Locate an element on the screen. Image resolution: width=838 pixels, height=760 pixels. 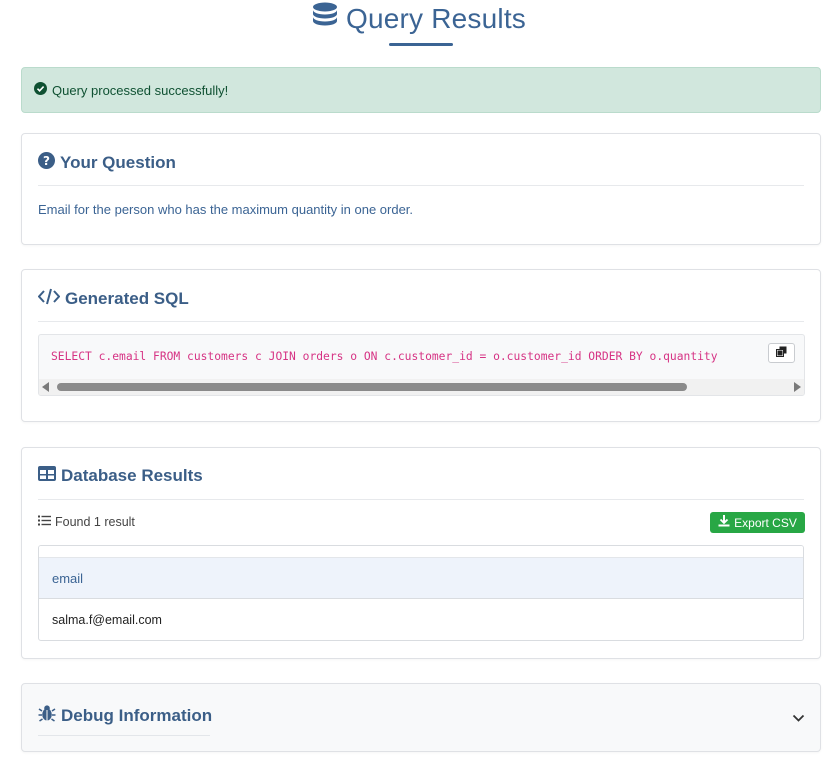
column-header-email: email is located at coordinates (68, 578).